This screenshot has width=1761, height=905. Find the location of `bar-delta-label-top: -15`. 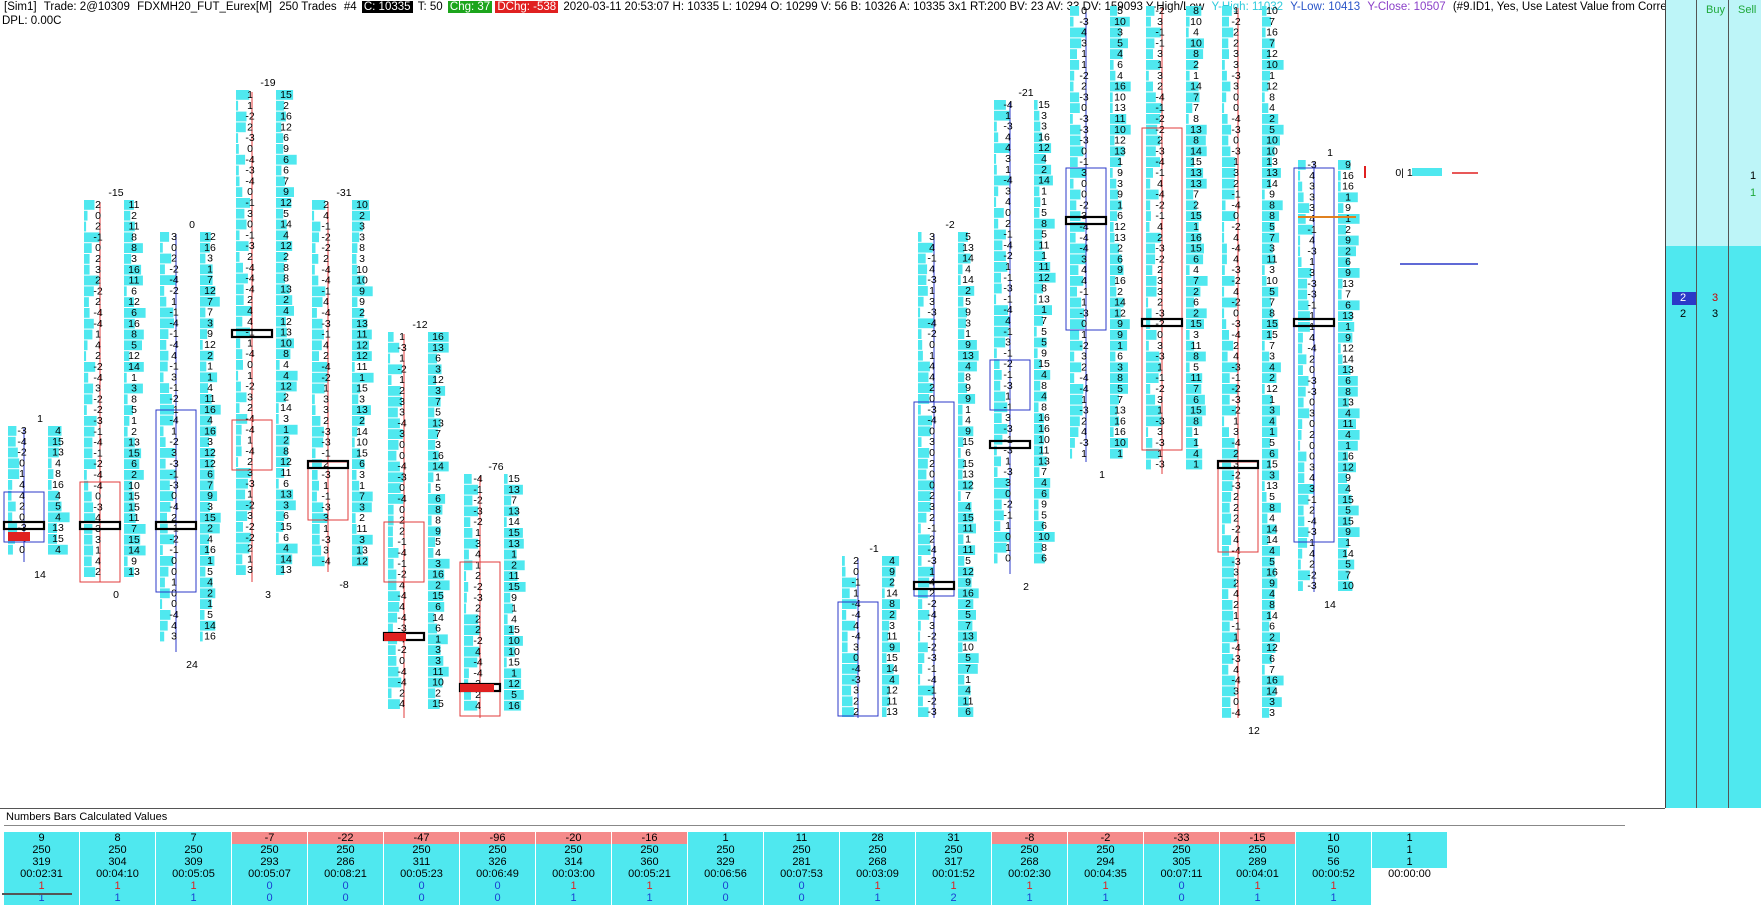

bar-delta-label-top: -15 is located at coordinates (115, 193).